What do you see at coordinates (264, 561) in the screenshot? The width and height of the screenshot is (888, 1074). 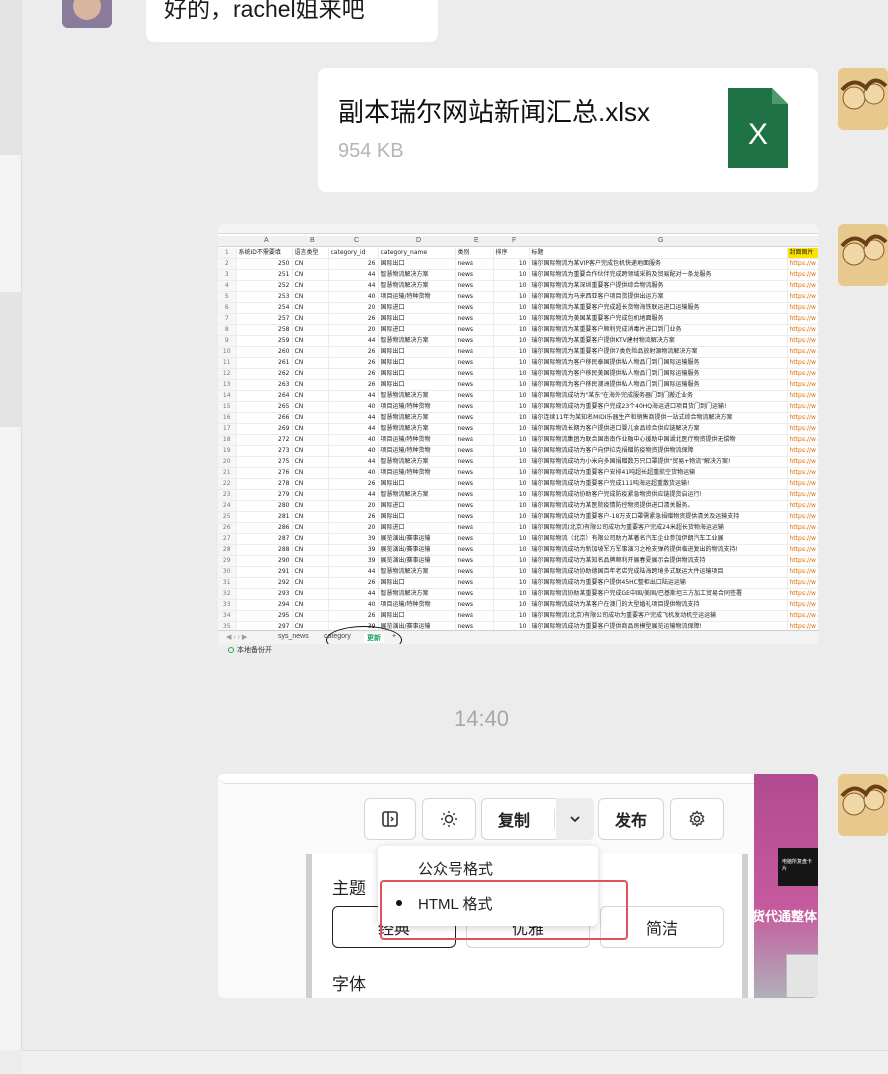 I see `table-cell: 290` at bounding box center [264, 561].